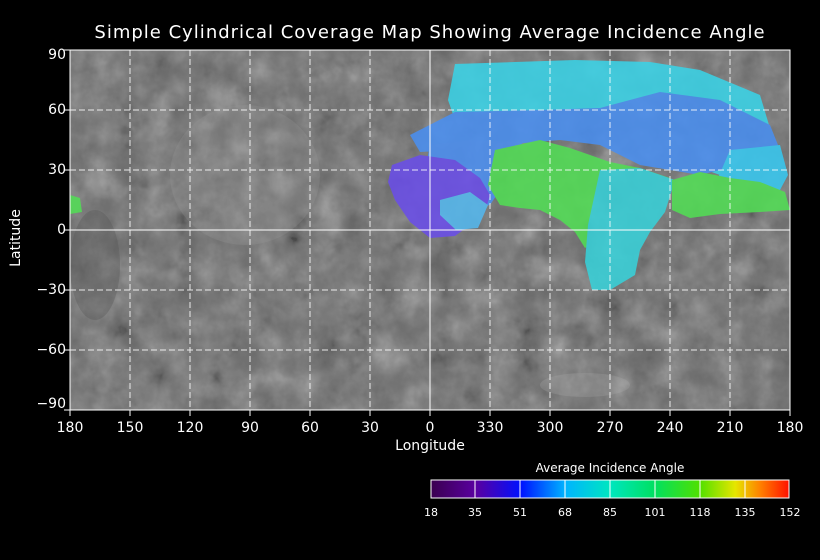 The width and height of the screenshot is (820, 560). Describe the element at coordinates (95, 265) in the screenshot. I see `dark-region` at that location.